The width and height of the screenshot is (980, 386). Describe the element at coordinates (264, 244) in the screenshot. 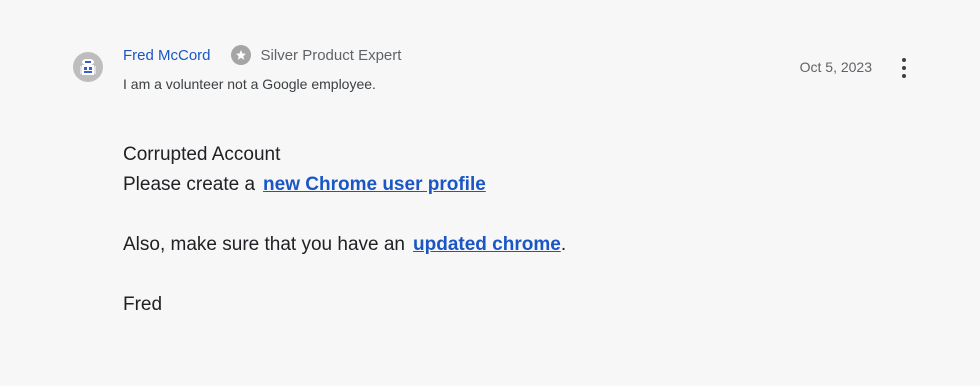

I see `body-line-update-text: Also, make sure that you have an` at that location.